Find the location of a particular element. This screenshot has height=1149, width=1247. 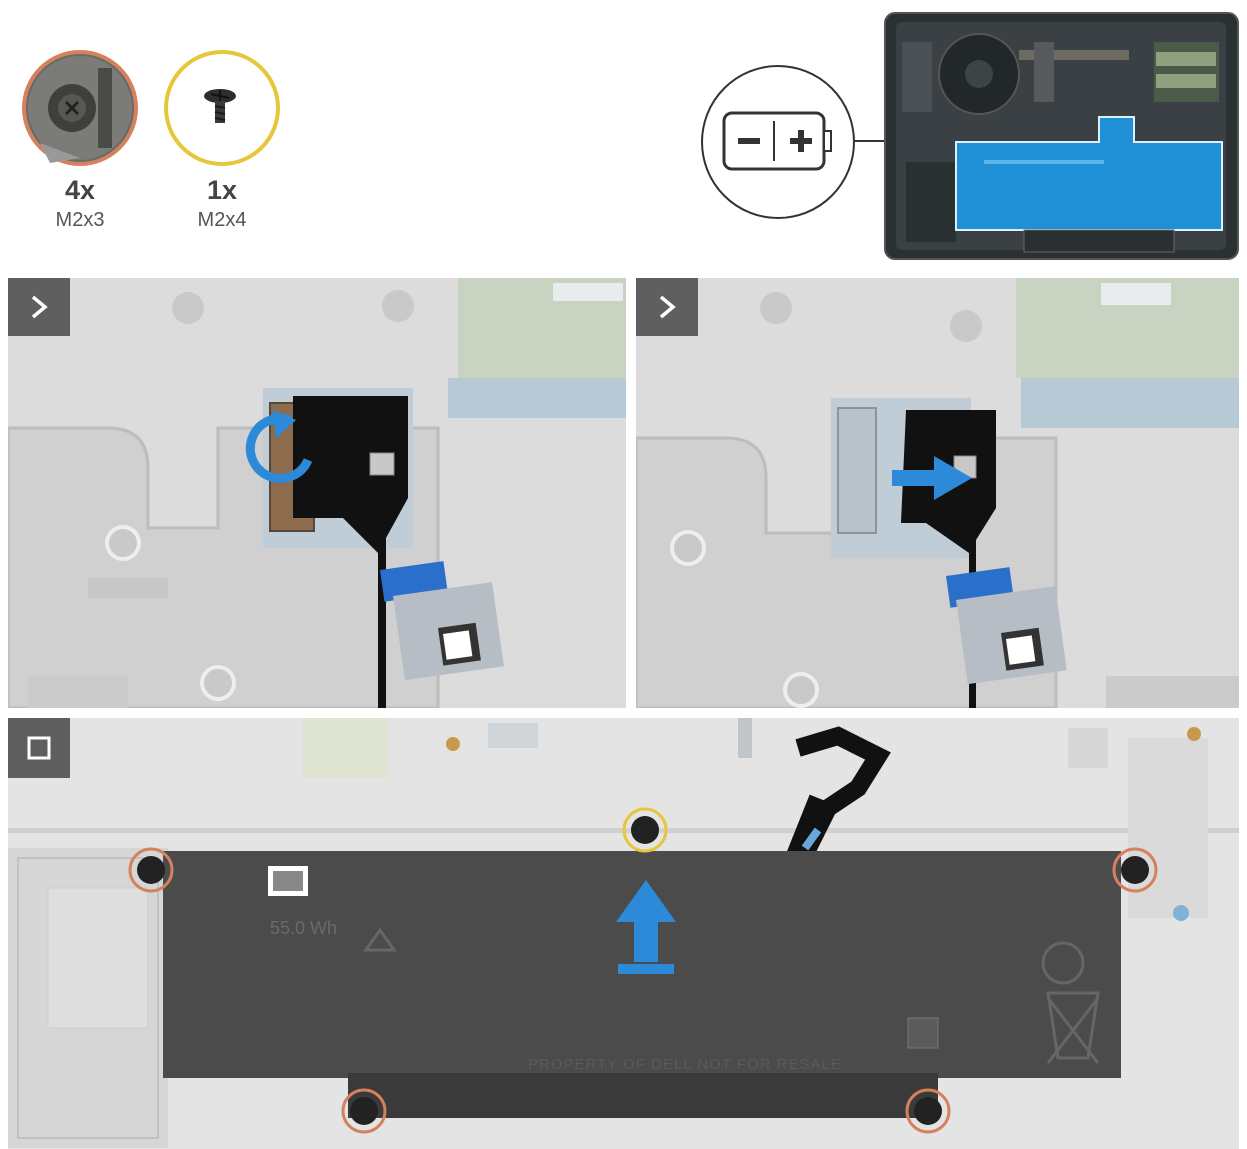

rotate-arrow-icon is located at coordinates (279, 446).